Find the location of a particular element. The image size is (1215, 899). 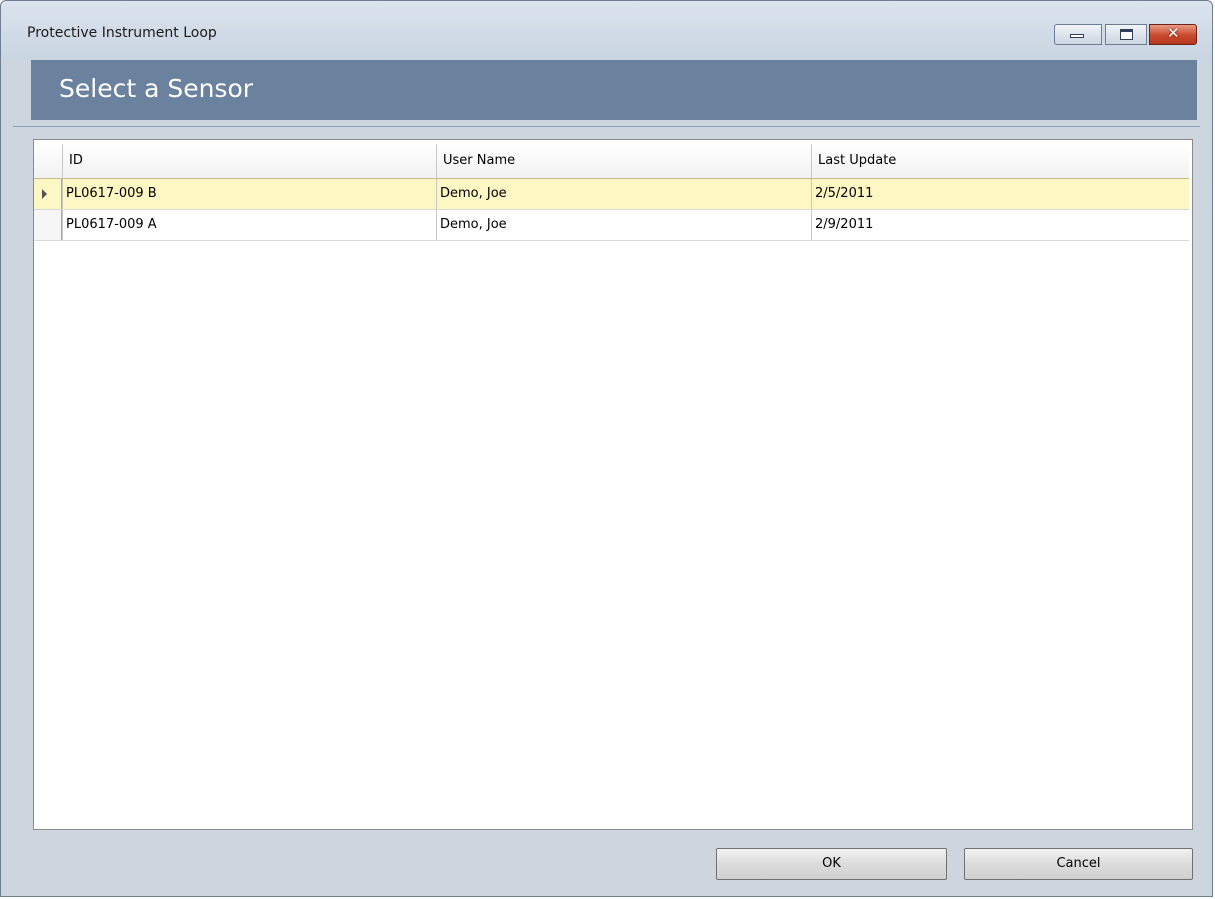

table-row: PL0617-009 B Demo, Joe 2/5/2011 is located at coordinates (611, 194).